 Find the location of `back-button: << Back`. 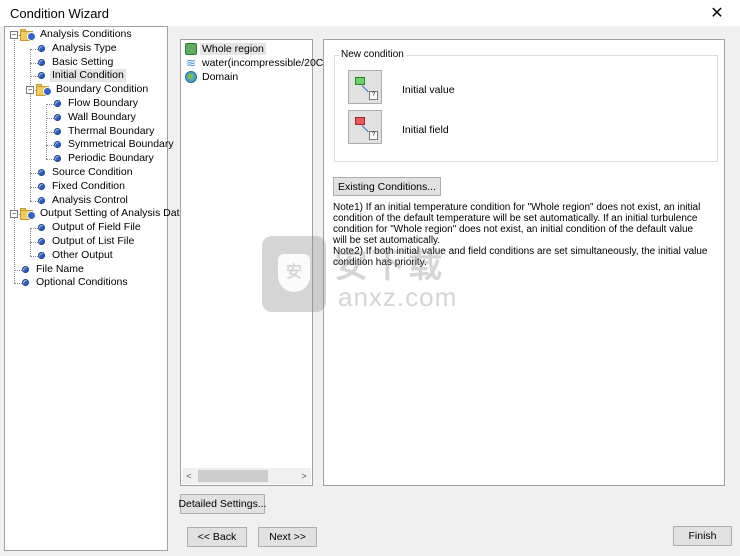

back-button: << Back is located at coordinates (217, 537).